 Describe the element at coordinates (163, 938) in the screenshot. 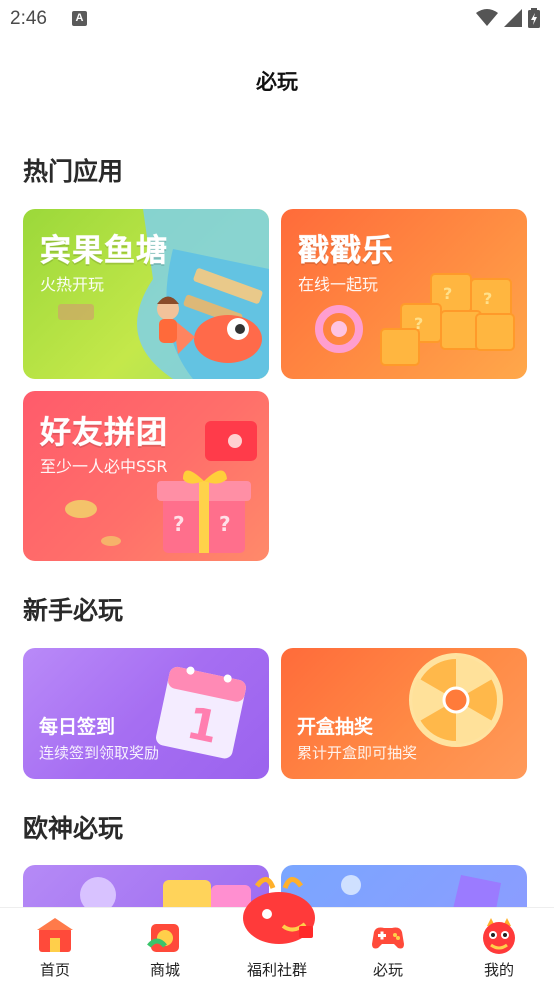

I see `shop-icon` at that location.